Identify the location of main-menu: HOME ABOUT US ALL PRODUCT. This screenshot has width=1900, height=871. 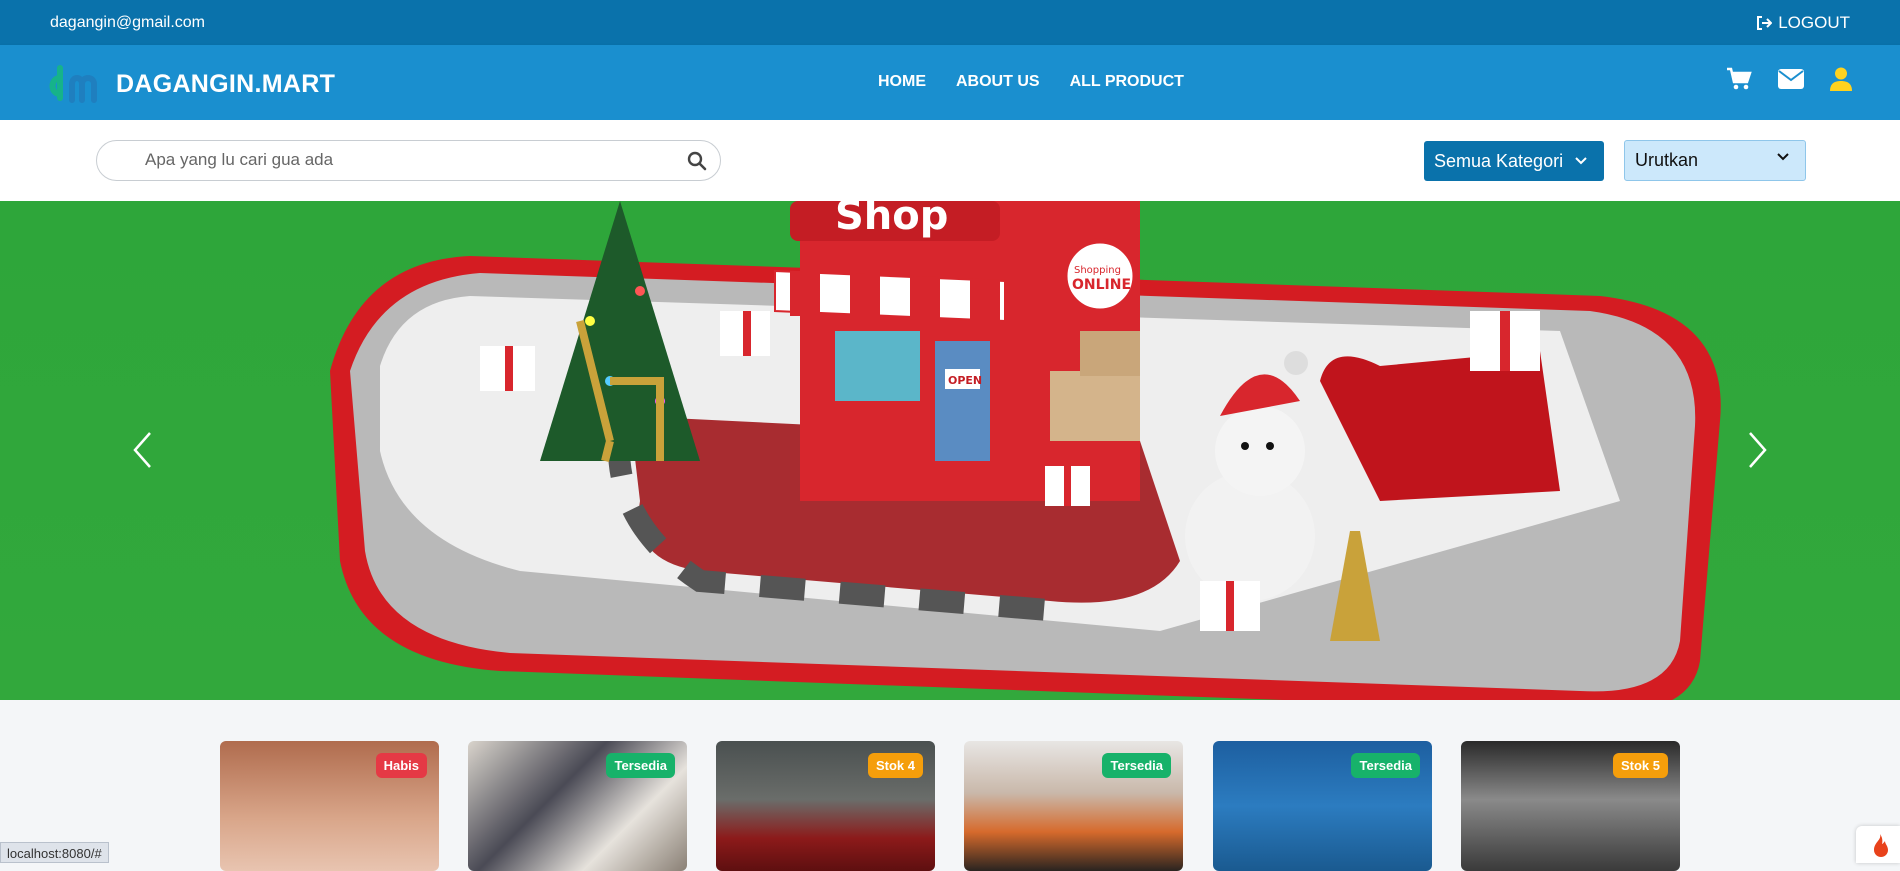
(1031, 82).